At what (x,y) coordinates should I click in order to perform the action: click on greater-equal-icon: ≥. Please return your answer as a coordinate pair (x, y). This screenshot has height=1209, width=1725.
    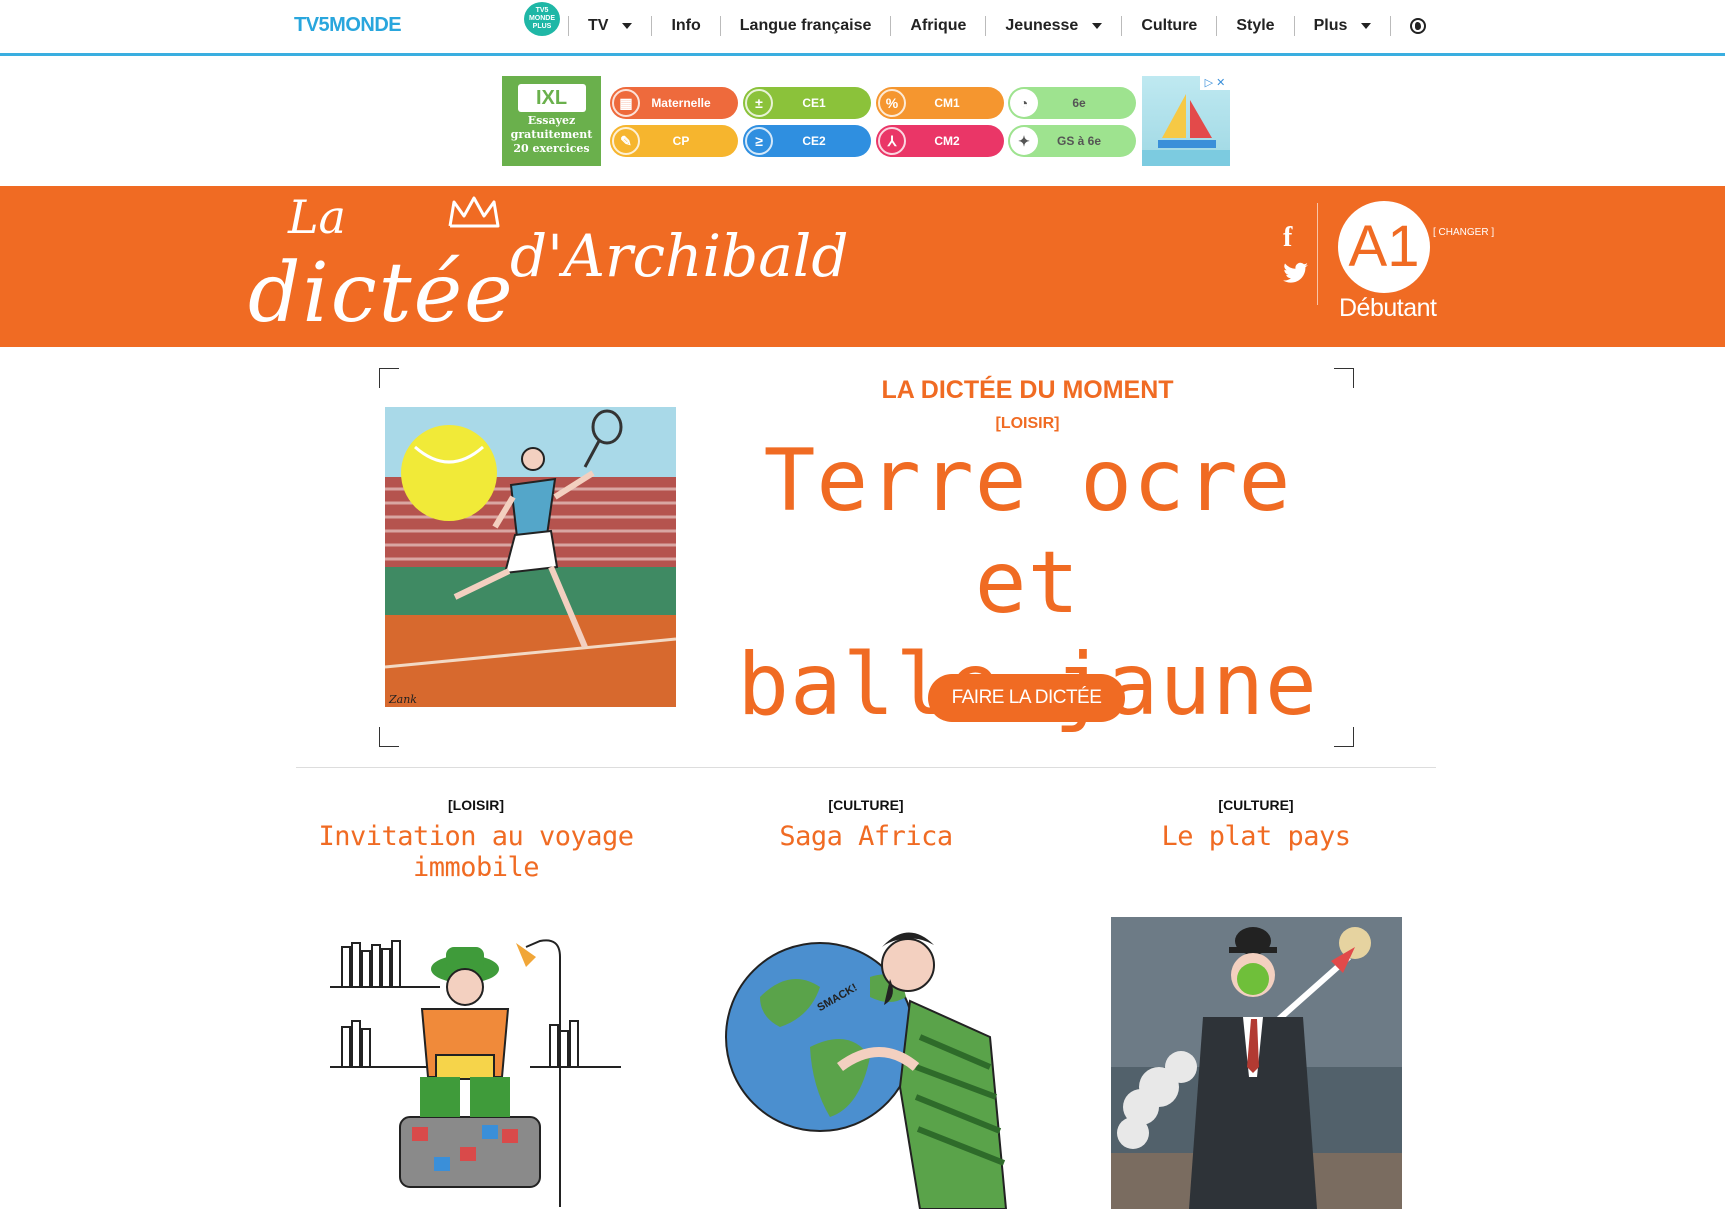
    Looking at the image, I should click on (759, 141).